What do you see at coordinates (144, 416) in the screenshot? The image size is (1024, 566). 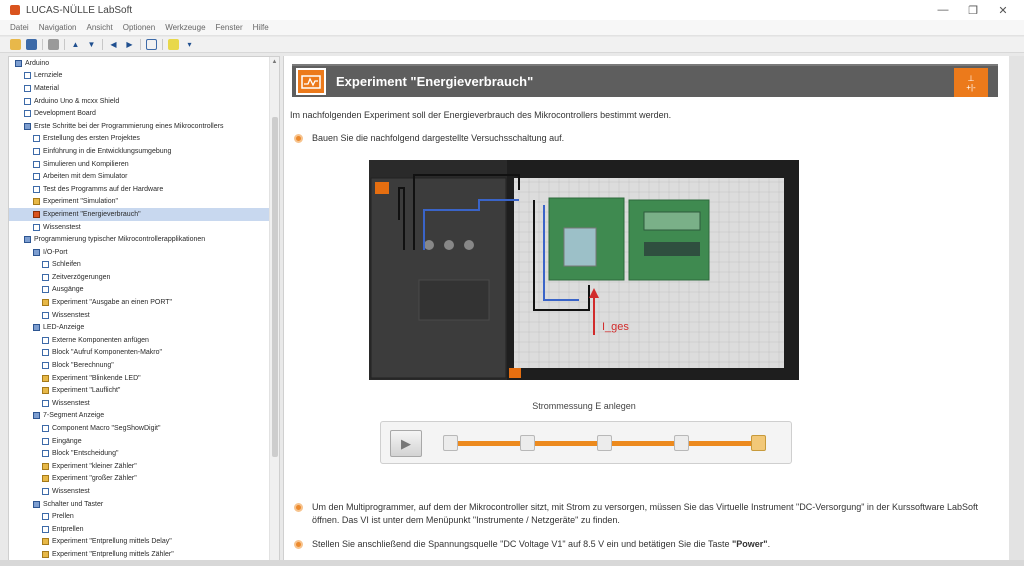 I see `tree-item: 7-Segment Anzeige` at bounding box center [144, 416].